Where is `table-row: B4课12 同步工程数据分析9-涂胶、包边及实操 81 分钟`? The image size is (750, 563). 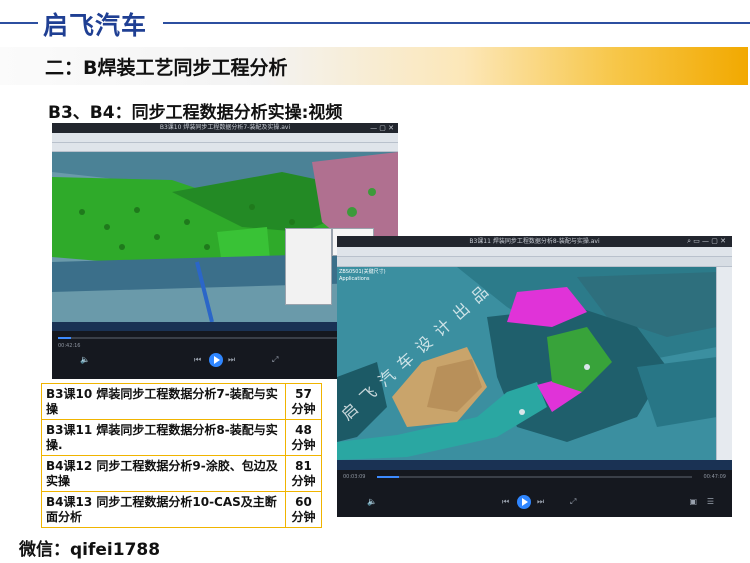 table-row: B4课12 同步工程数据分析9-涂胶、包边及实操 81 分钟 is located at coordinates (181, 473).